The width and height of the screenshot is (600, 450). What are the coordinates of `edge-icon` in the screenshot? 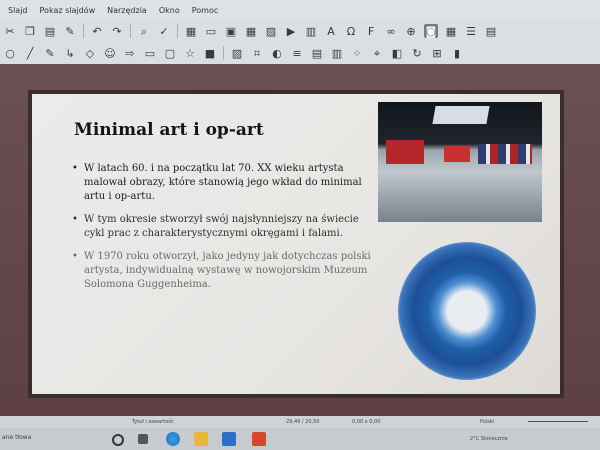 It's located at (173, 439).